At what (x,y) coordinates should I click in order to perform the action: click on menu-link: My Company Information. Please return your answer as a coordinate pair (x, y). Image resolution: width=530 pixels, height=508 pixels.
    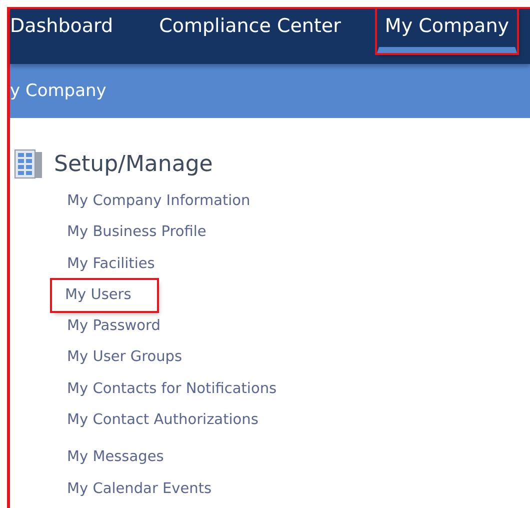
    Looking at the image, I should click on (159, 202).